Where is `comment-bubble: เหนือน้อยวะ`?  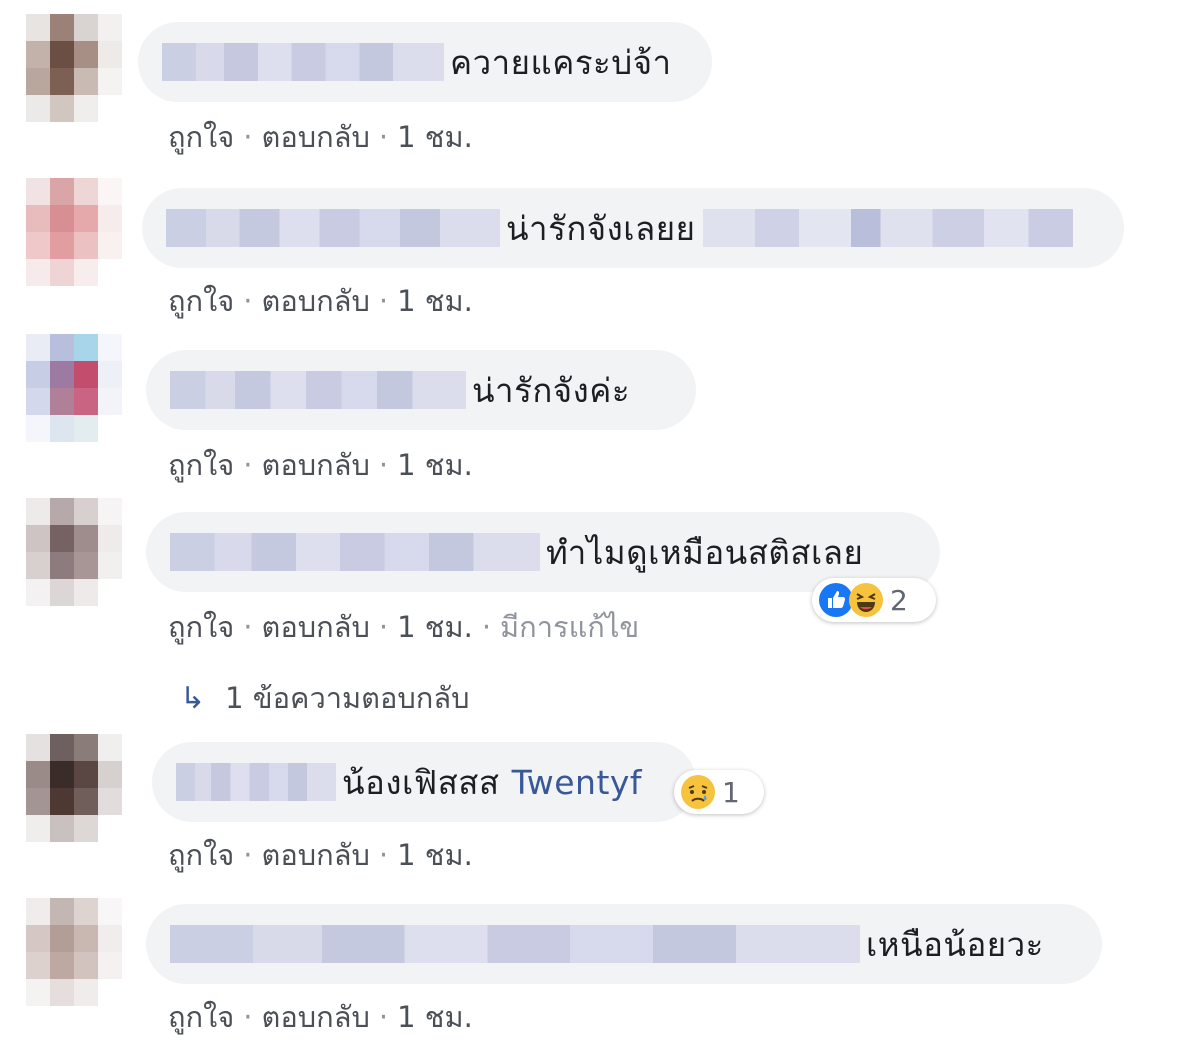 comment-bubble: เหนือน้อยวะ is located at coordinates (624, 944).